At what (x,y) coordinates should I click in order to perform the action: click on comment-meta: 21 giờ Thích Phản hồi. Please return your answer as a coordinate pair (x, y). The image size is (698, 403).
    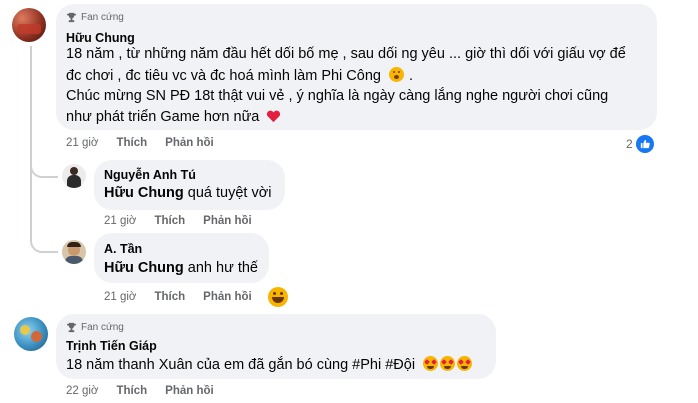
    Looking at the image, I should click on (140, 143).